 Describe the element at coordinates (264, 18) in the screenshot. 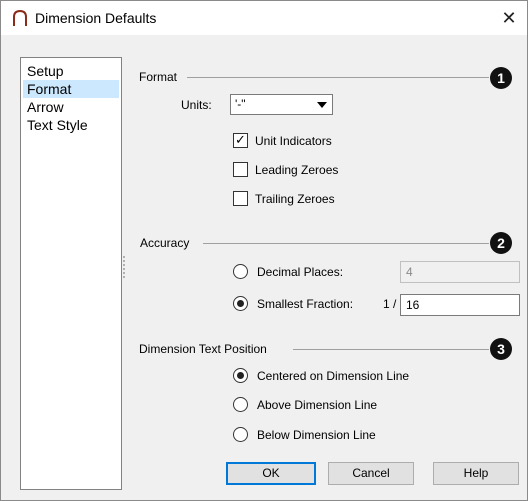

I see `title-bar: Dimension Defaults ✕` at that location.